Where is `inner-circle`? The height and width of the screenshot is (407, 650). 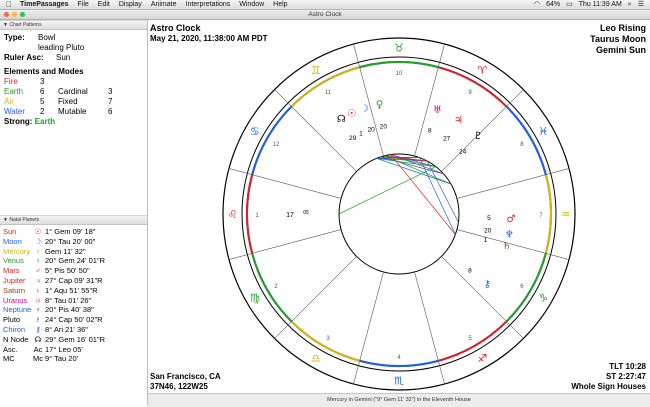 inner-circle is located at coordinates (399, 214).